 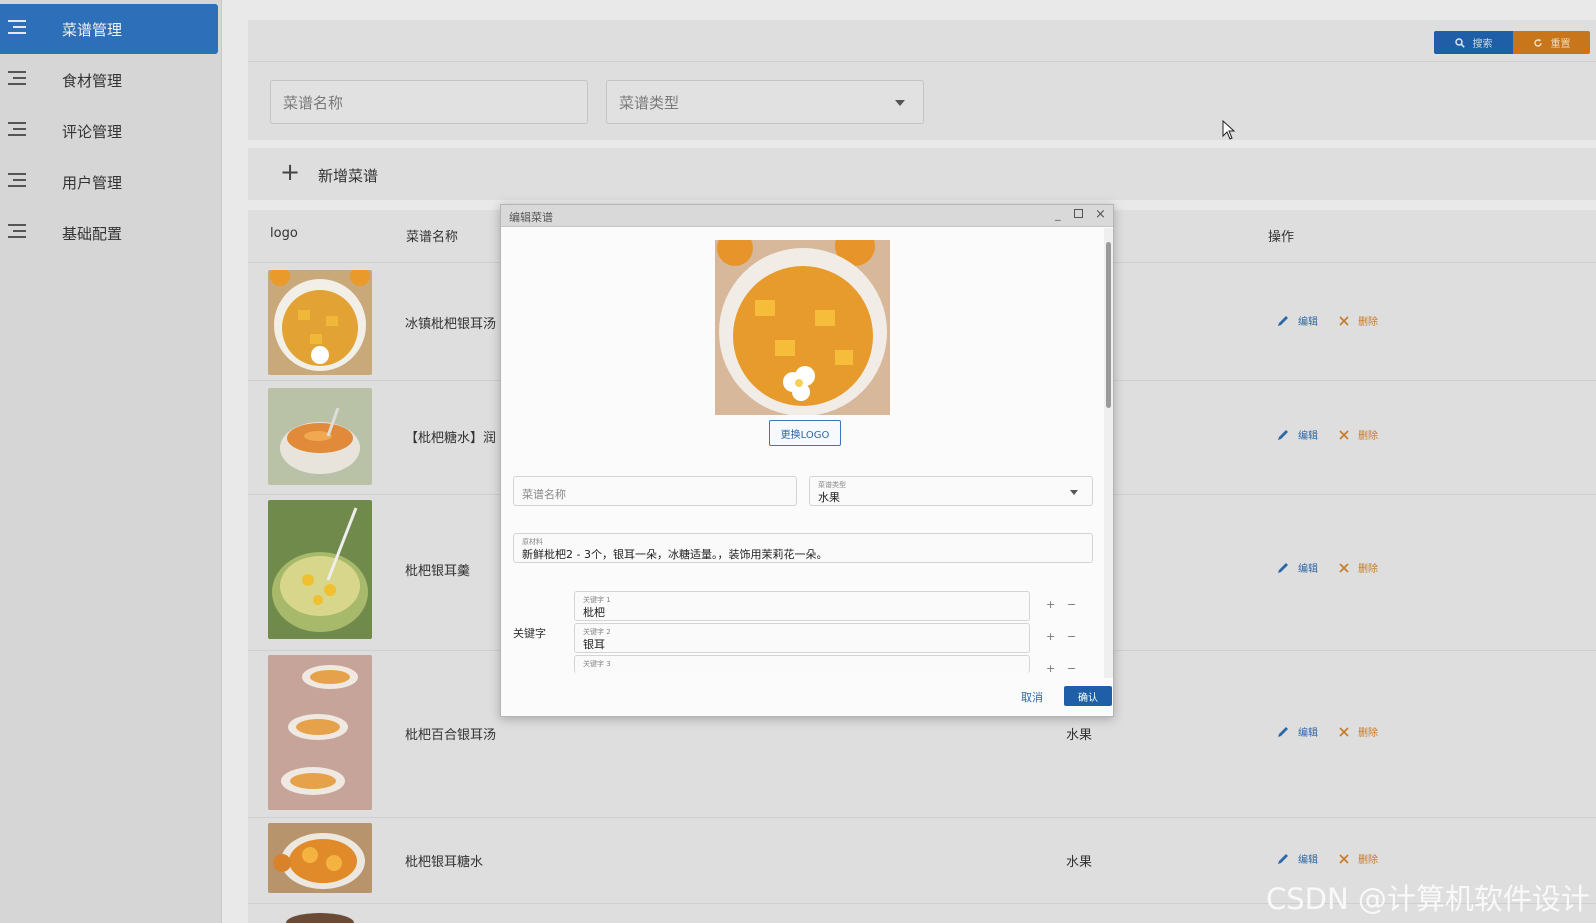 What do you see at coordinates (313, 102) in the screenshot?
I see `recipe-name-placeholder: 菜谱名称` at bounding box center [313, 102].